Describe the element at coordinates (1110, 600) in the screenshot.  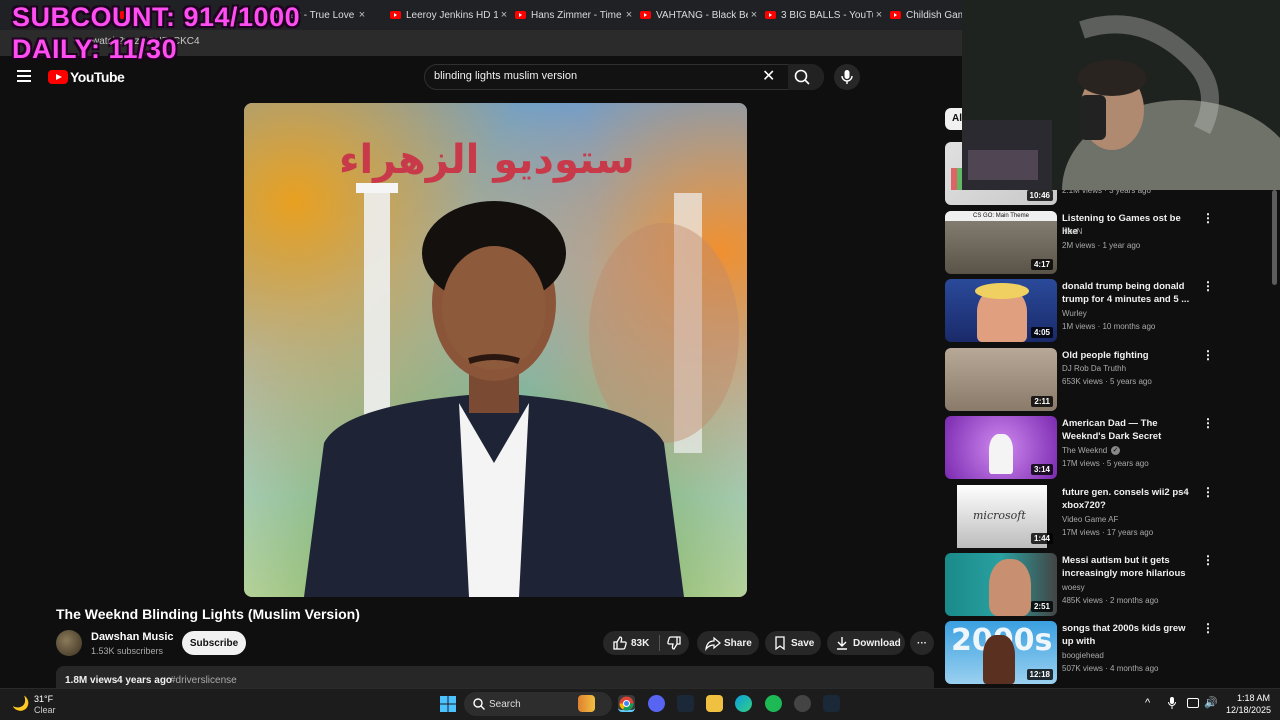
I see `video-meta: 485K views · 2 months ago` at that location.